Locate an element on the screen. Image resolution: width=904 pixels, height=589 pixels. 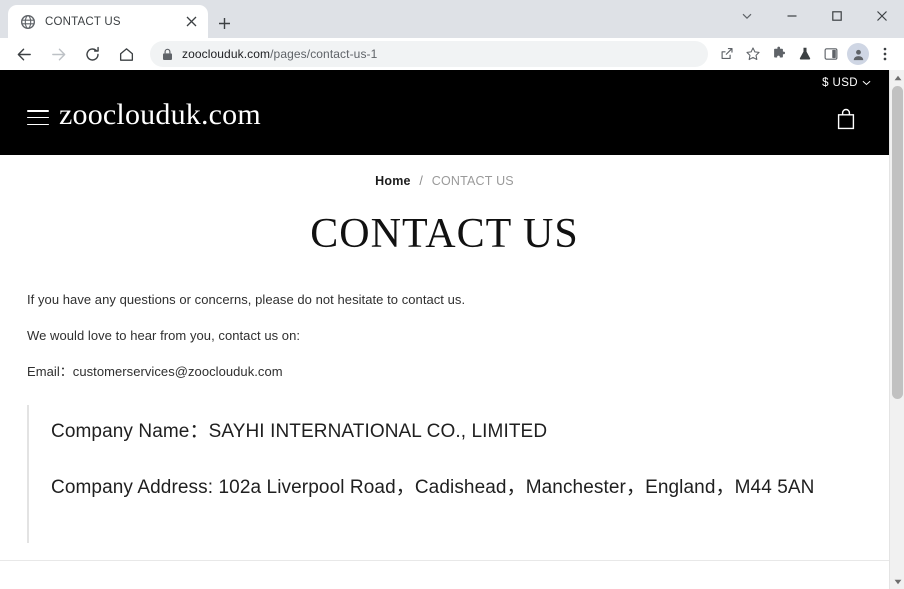
back-button is located at coordinates (24, 54).